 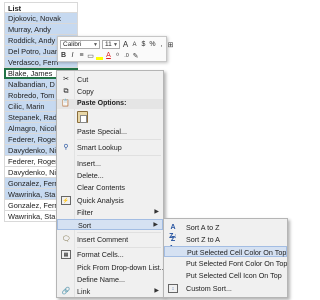 I want to click on sheet-cell: Murray, Andy, so click(x=41, y=29).